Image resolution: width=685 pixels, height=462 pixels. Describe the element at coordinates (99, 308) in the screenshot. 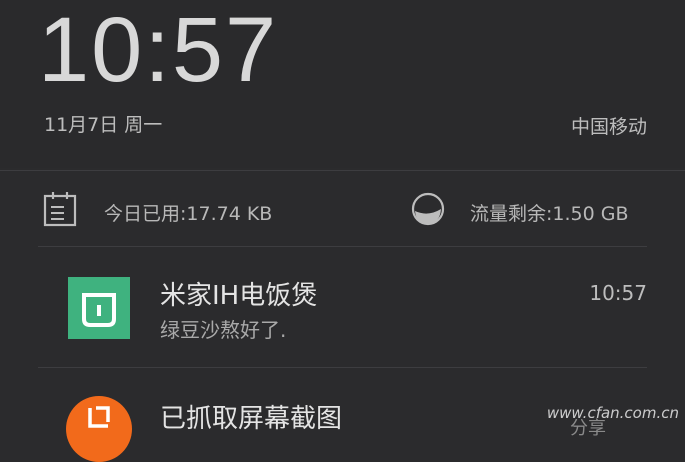

I see `mijia-icon` at that location.